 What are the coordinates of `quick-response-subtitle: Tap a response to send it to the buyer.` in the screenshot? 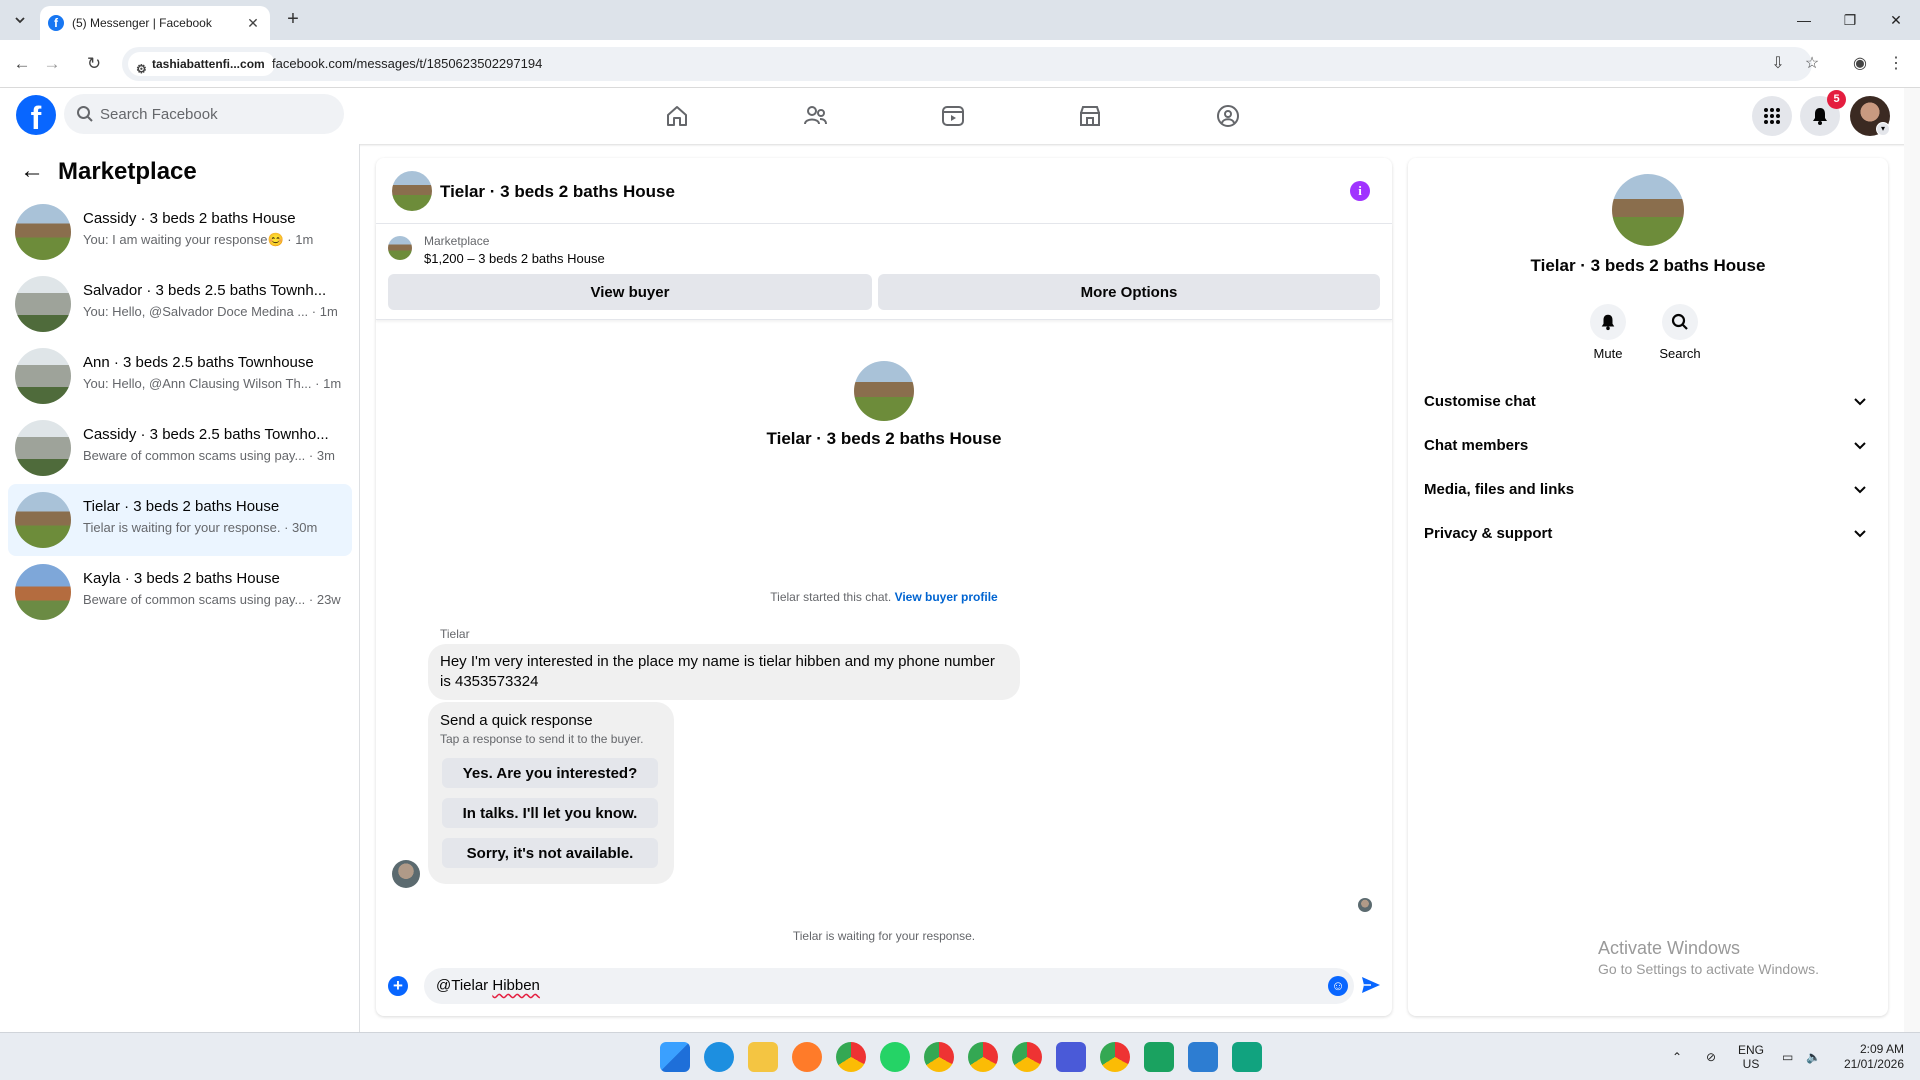 It's located at (542, 739).